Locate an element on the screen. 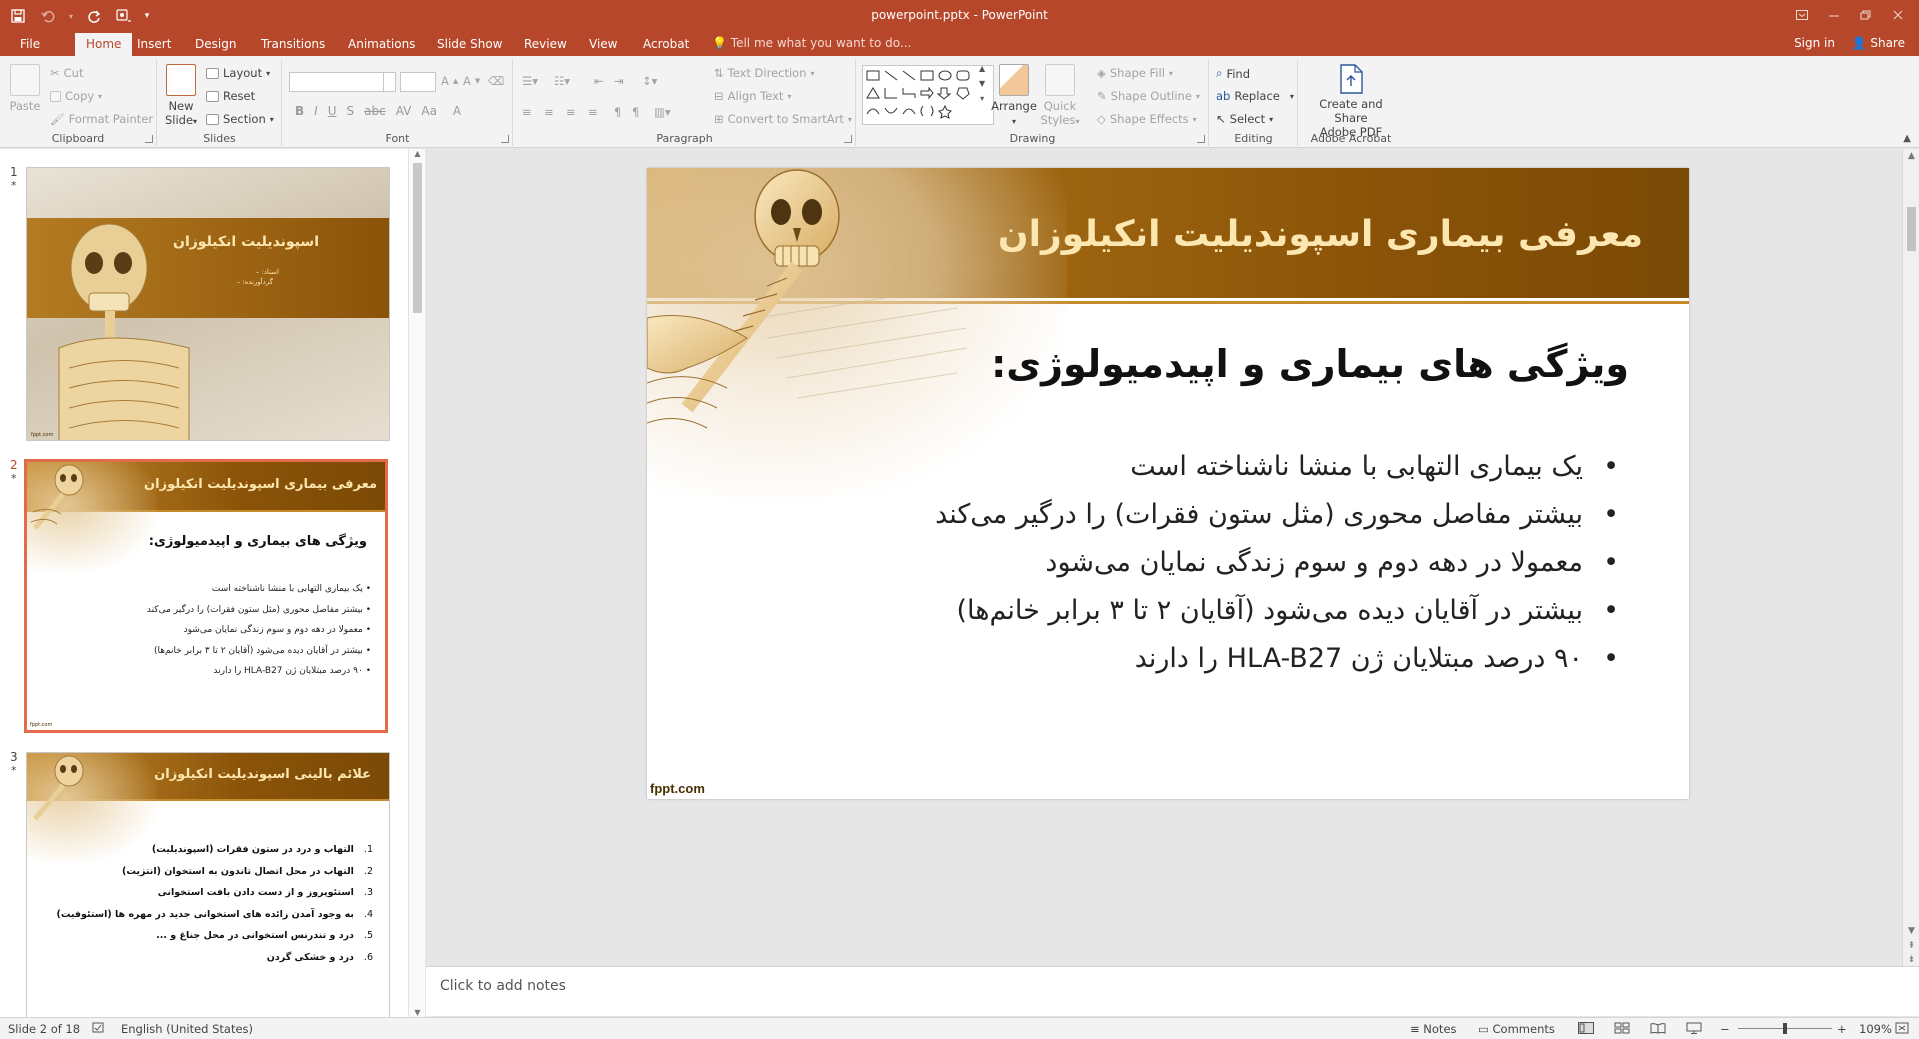 This screenshot has width=1919, height=1039. font-color-button: A is located at coordinates (457, 111).